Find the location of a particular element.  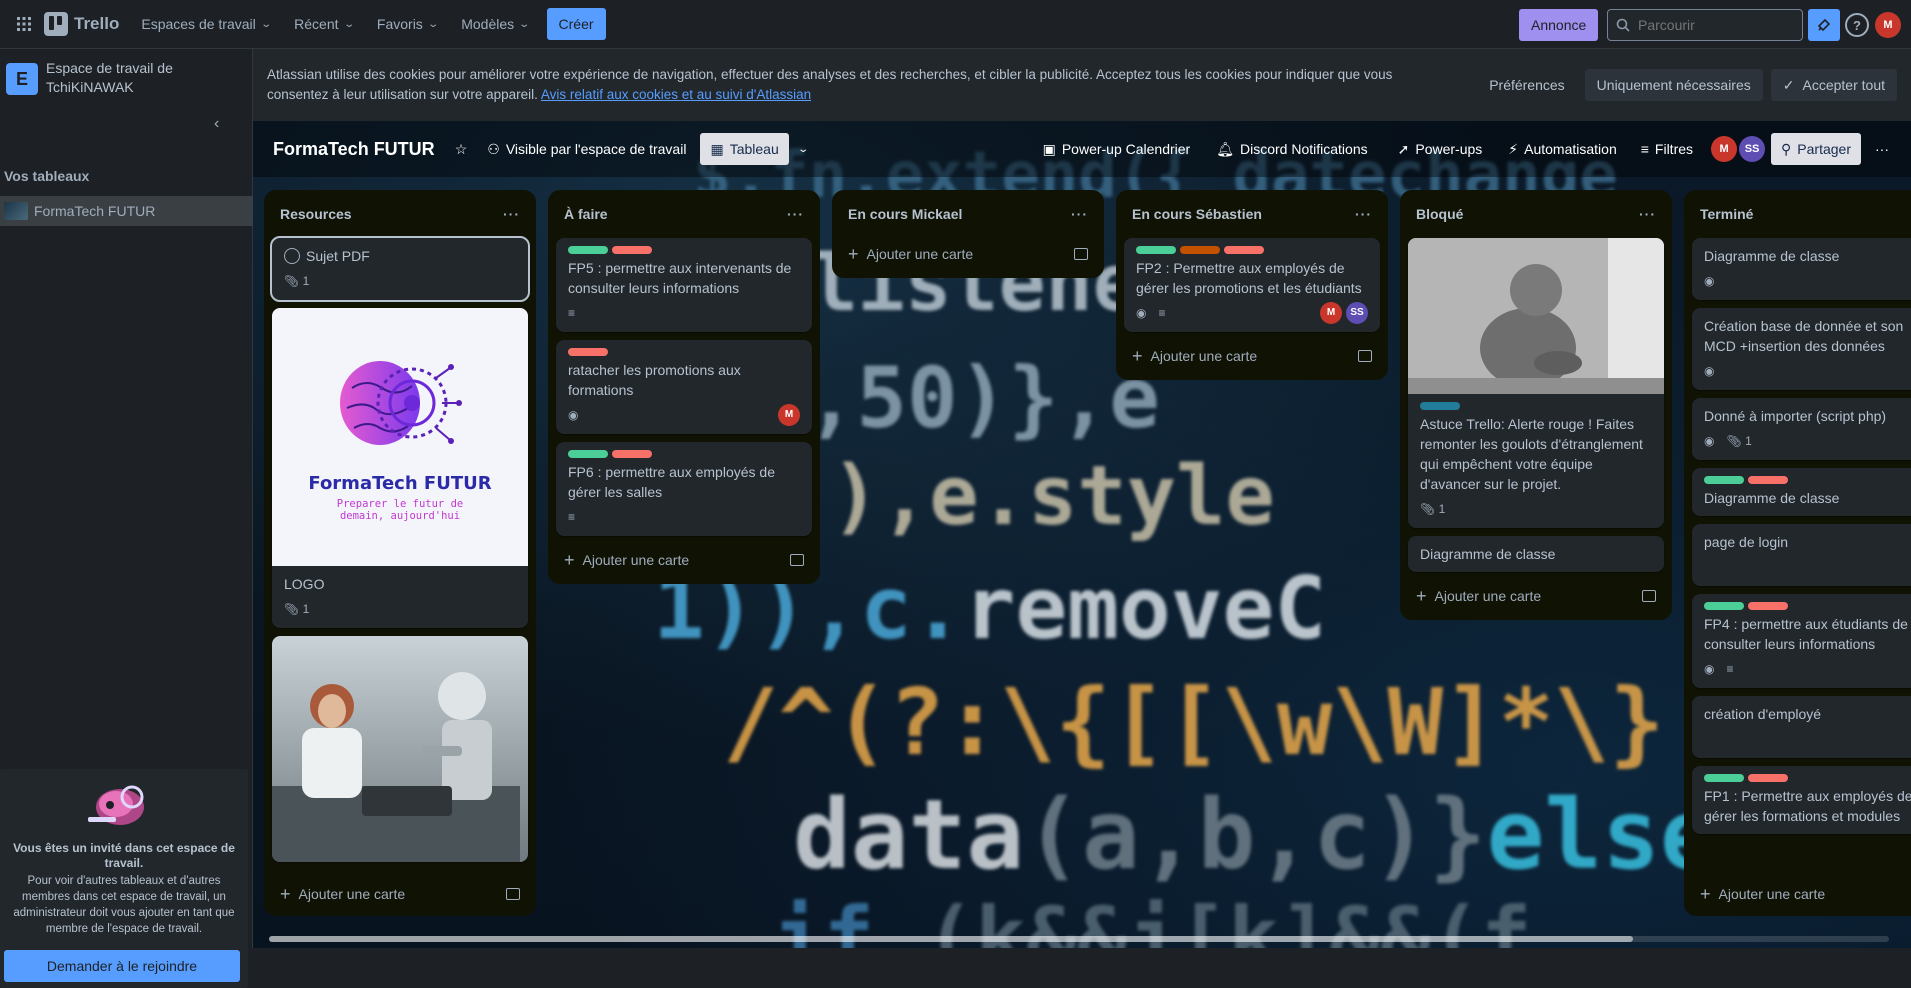

app-name: Trello is located at coordinates (97, 23).